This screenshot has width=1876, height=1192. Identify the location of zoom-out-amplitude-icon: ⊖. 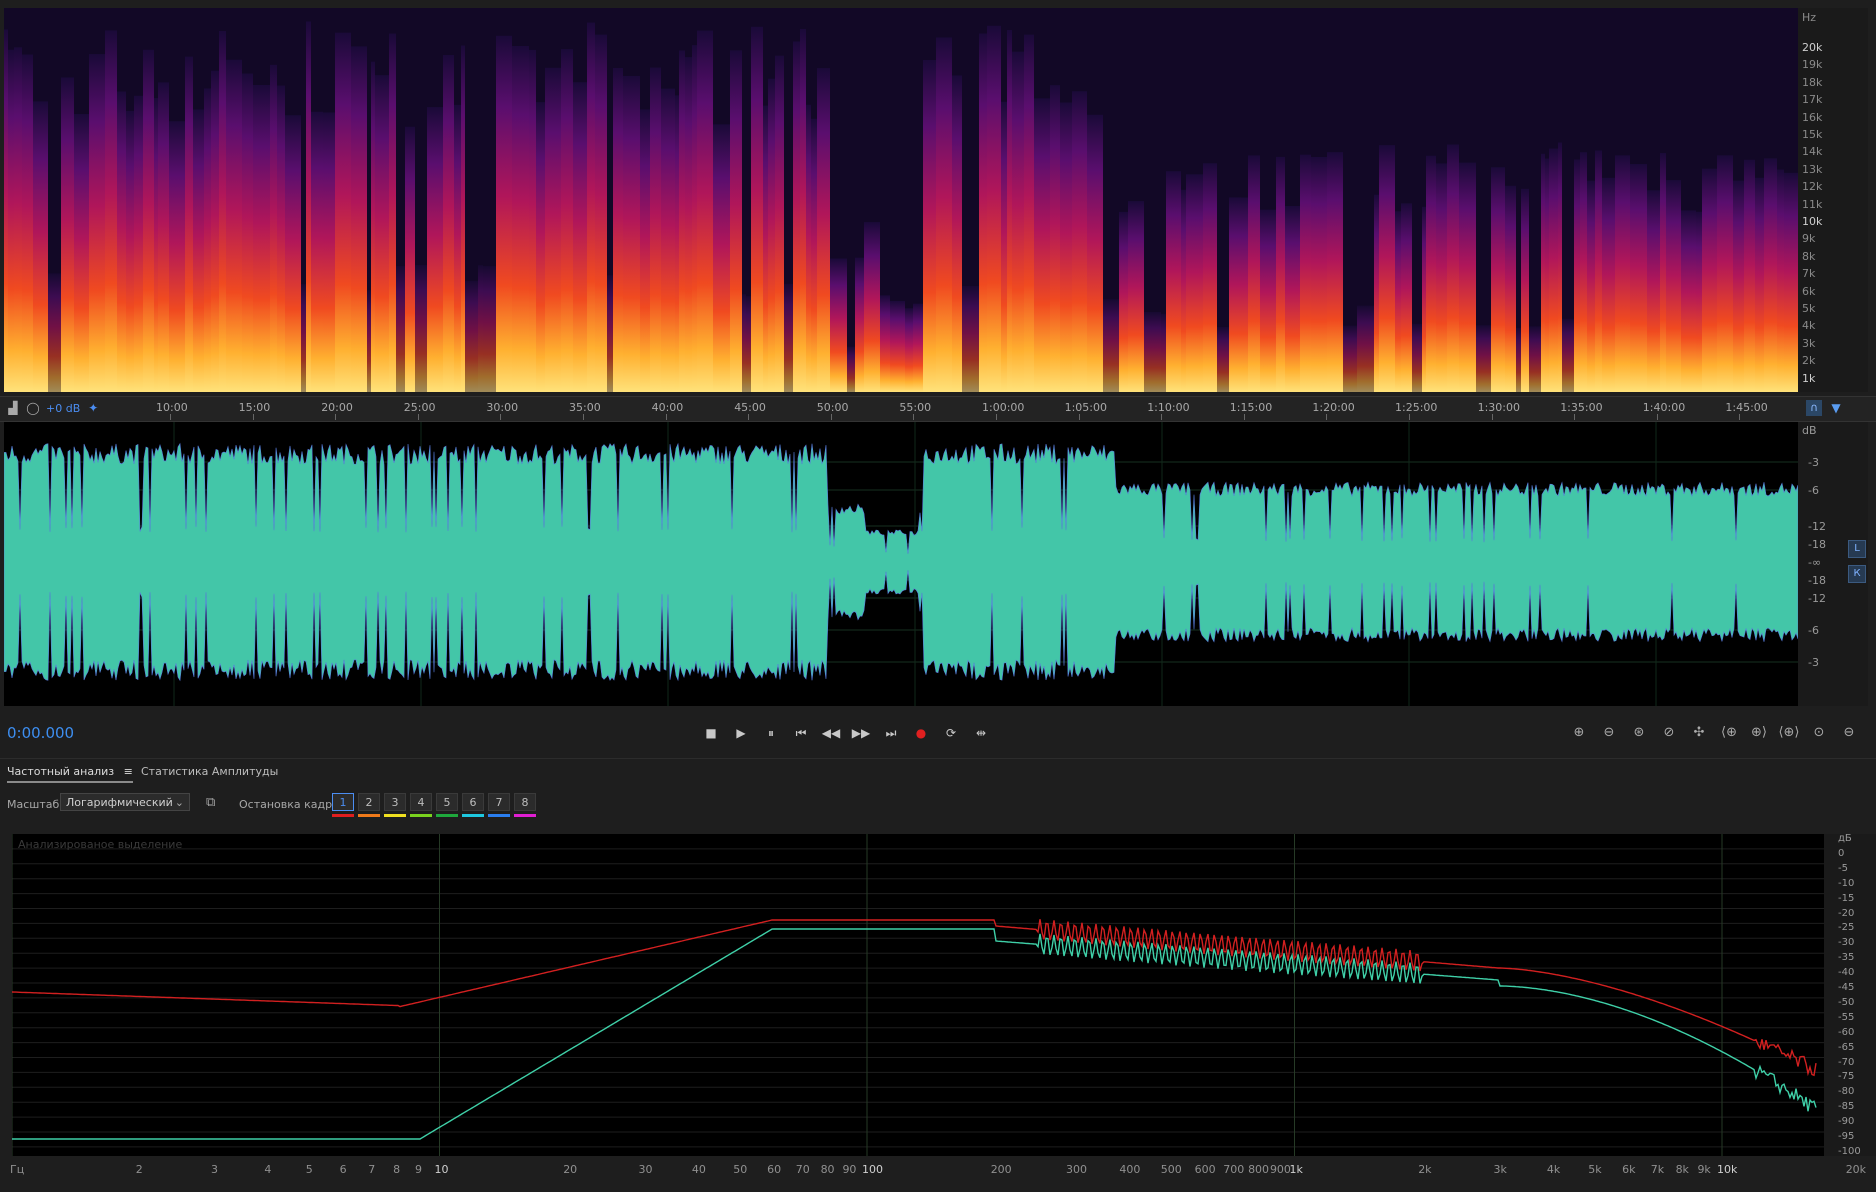
(1609, 733).